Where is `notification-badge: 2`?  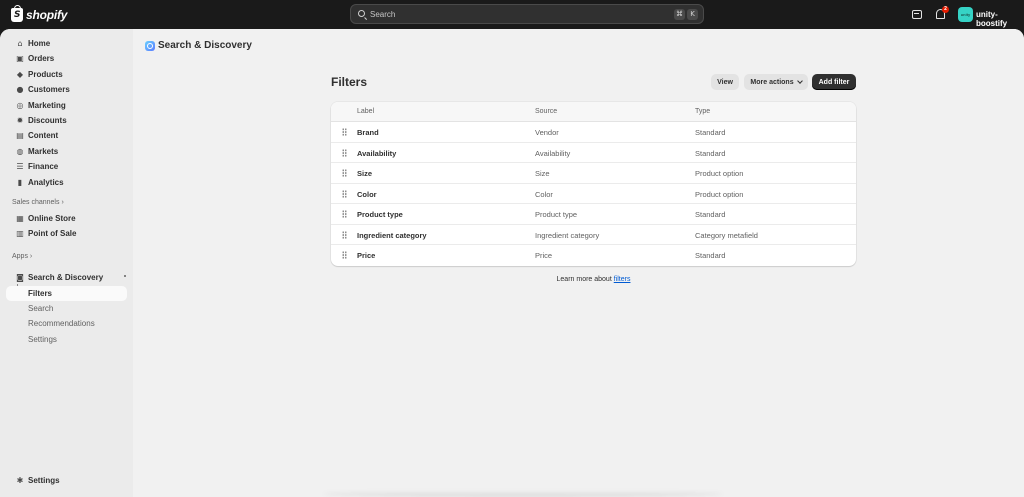
notification-badge: 2 is located at coordinates (945, 9).